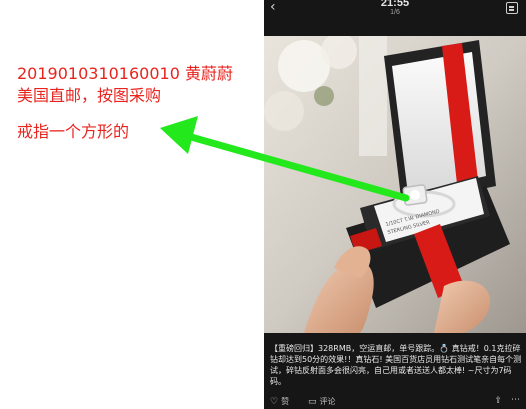  What do you see at coordinates (89, 95) in the screenshot?
I see `shipping-note: 美国直邮，按图采购` at bounding box center [89, 95].